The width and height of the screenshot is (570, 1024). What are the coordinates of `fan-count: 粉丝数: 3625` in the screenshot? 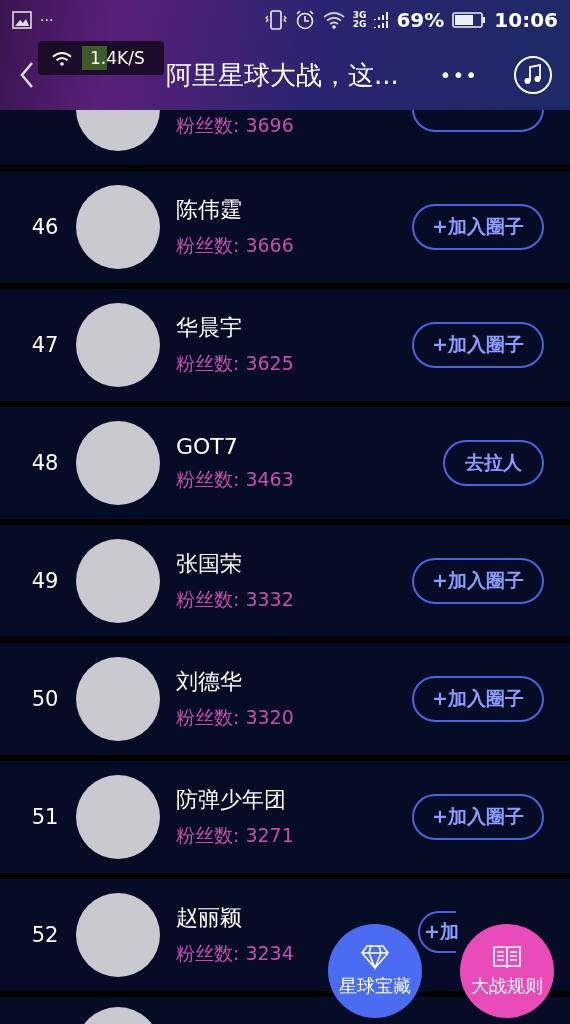 It's located at (235, 363).